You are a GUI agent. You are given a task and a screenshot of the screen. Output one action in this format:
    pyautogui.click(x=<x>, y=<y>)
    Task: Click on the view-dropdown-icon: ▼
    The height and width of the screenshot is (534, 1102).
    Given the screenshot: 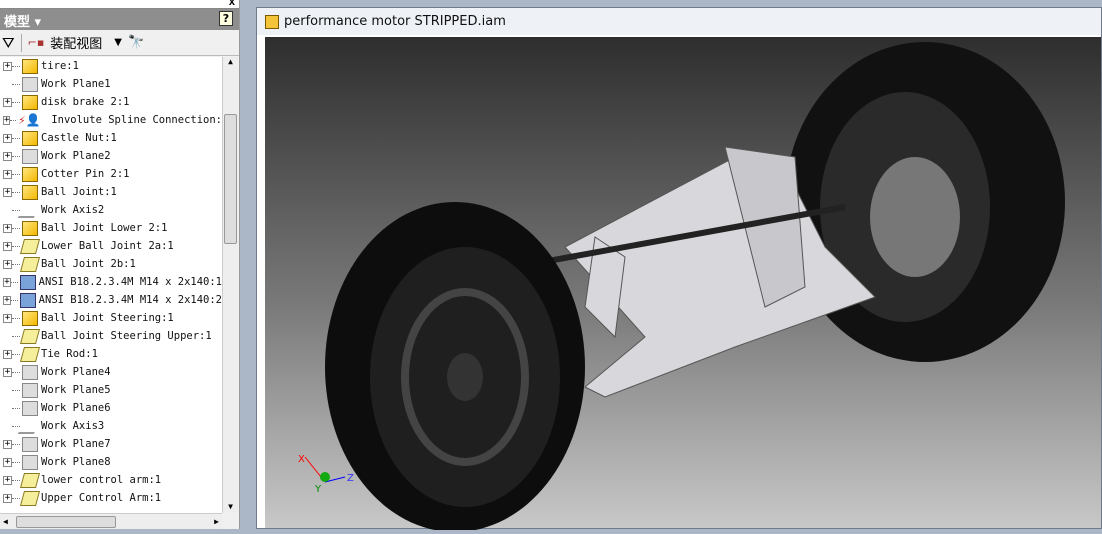 What is the action you would take?
    pyautogui.click(x=118, y=42)
    